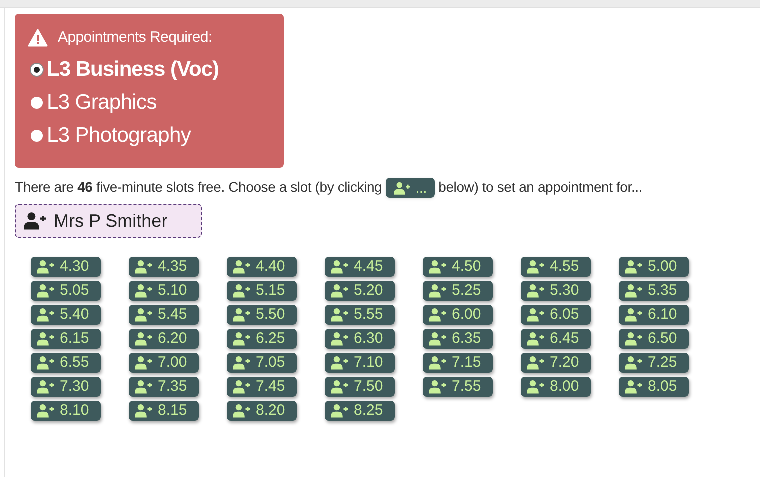  I want to click on slot-button: 7.35, so click(164, 387).